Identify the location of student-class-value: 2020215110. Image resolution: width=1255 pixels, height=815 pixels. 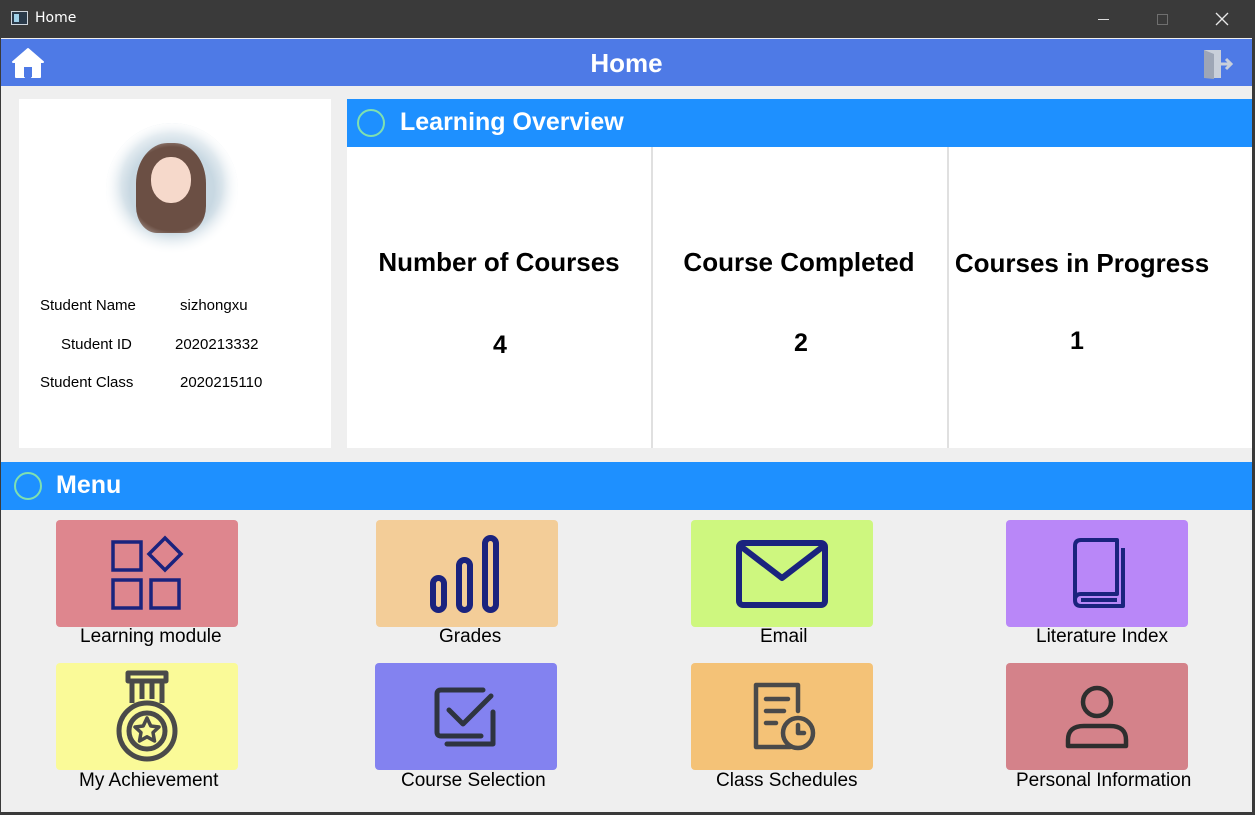
(221, 382).